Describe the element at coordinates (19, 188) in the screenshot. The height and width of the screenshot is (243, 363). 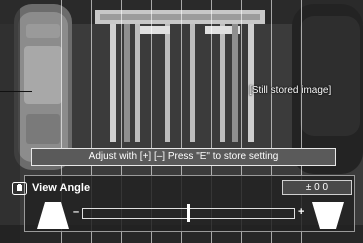
I see `camera-icon` at that location.